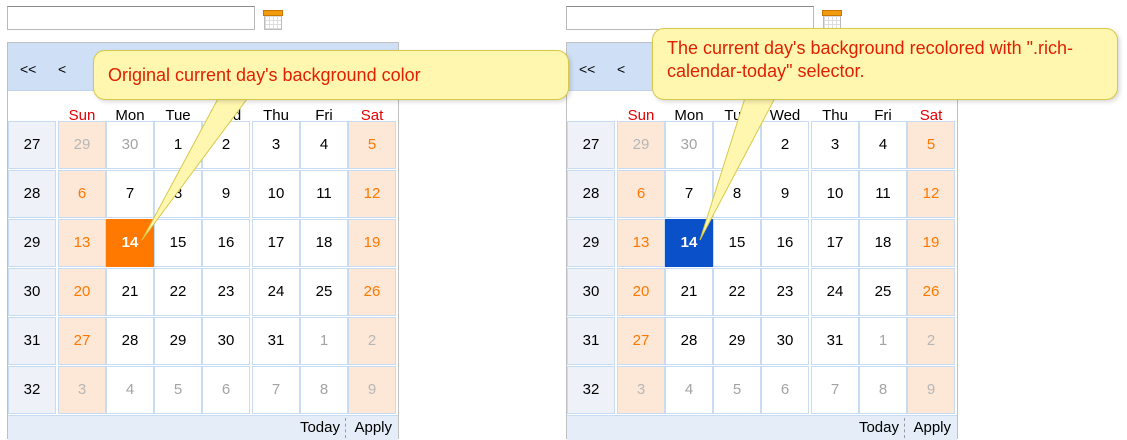 This screenshot has width=1127, height=440. Describe the element at coordinates (591, 145) in the screenshot. I see `week-number: 27` at that location.